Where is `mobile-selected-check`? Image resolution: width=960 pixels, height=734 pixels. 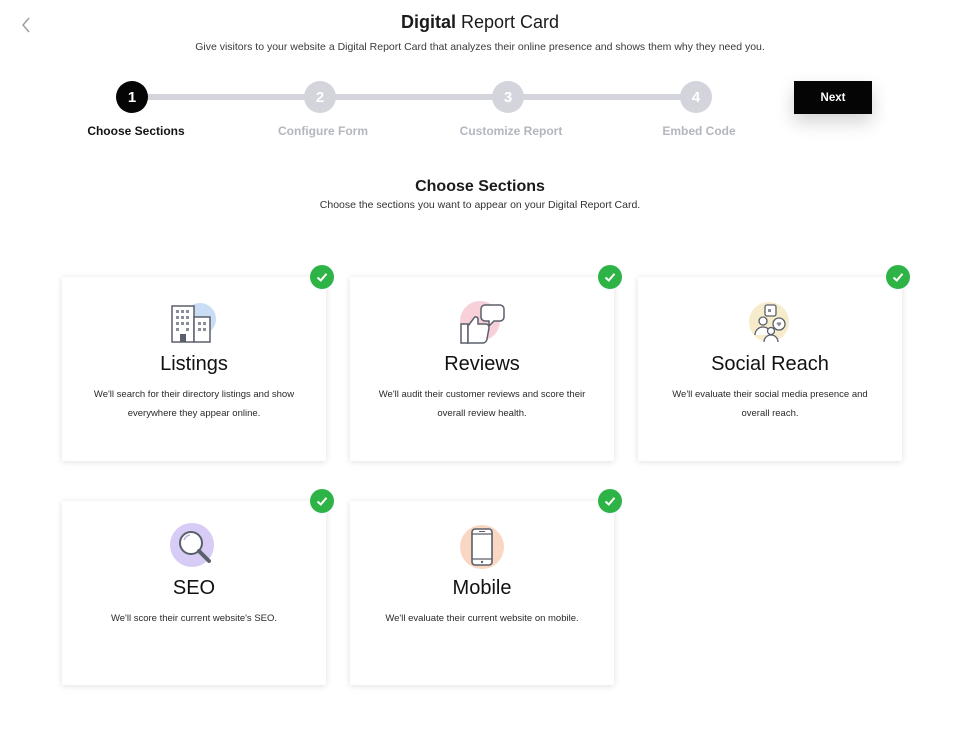
mobile-selected-check is located at coordinates (610, 501).